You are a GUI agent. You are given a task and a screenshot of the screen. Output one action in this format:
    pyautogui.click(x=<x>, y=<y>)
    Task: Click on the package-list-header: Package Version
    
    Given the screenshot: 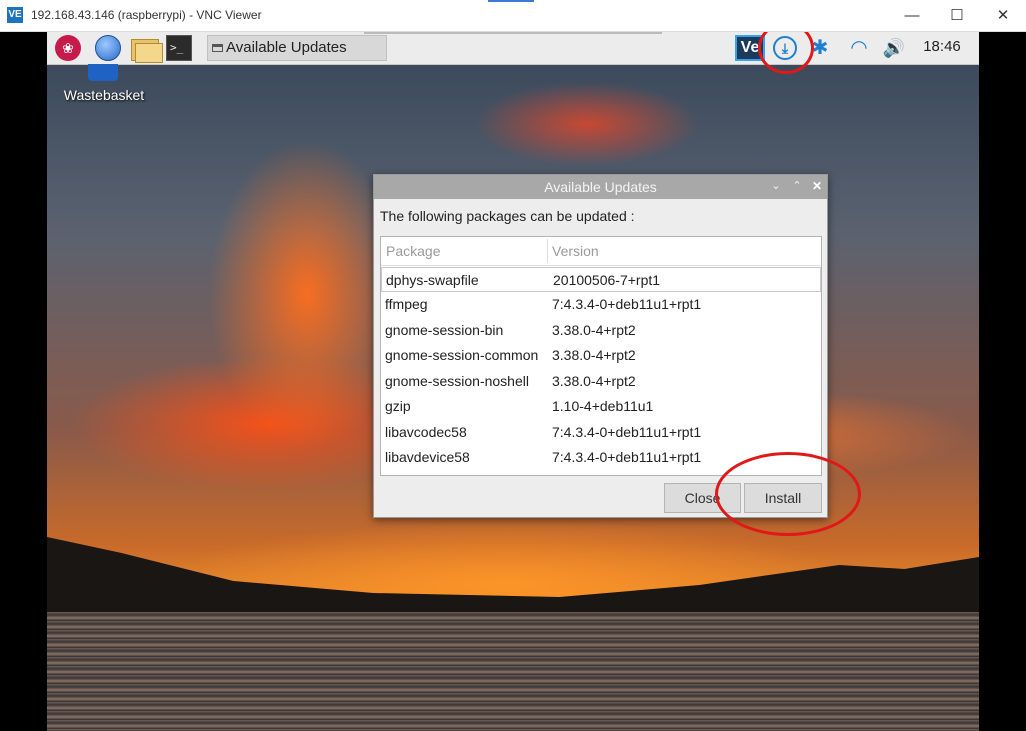 What is the action you would take?
    pyautogui.click(x=601, y=251)
    